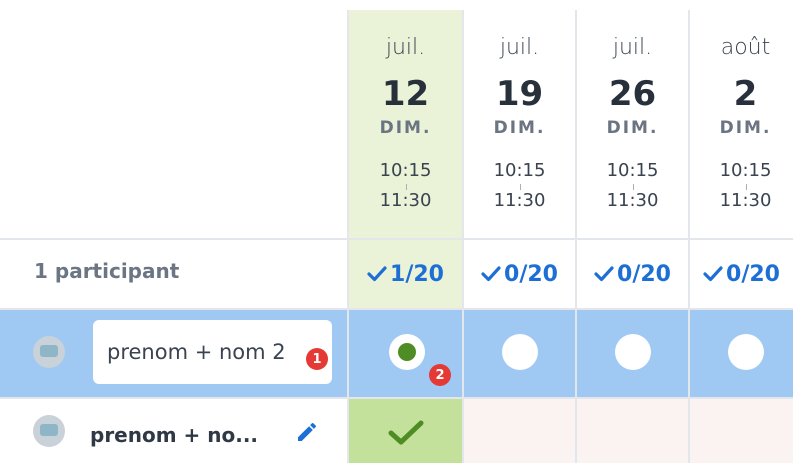  Describe the element at coordinates (519, 94) in the screenshot. I see `column-day: 19` at that location.